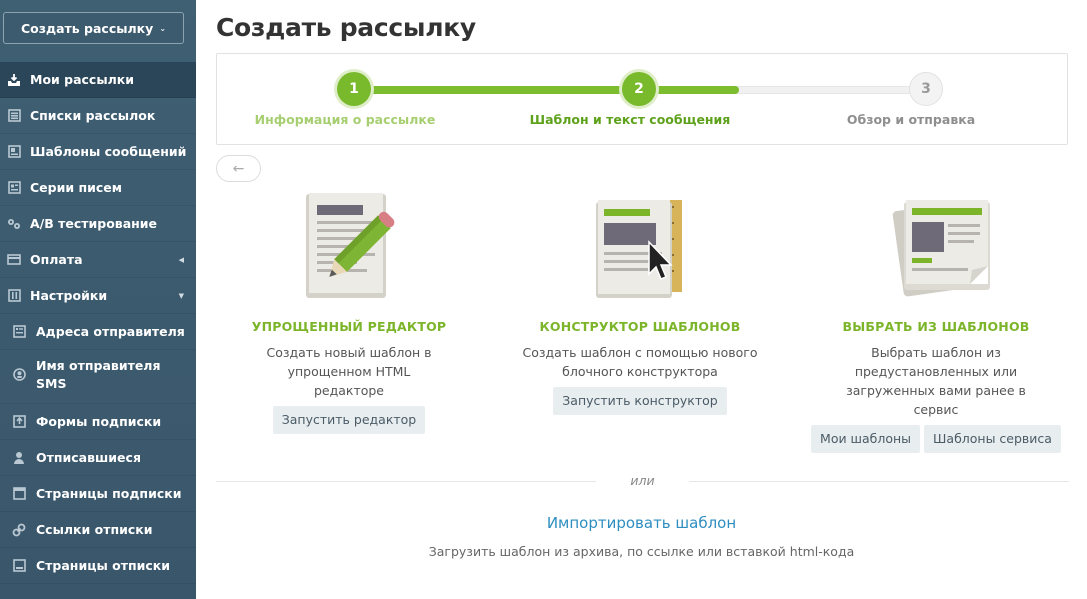  What do you see at coordinates (88, 457) in the screenshot?
I see `sidebar-item-label: Отписавшиеся` at bounding box center [88, 457].